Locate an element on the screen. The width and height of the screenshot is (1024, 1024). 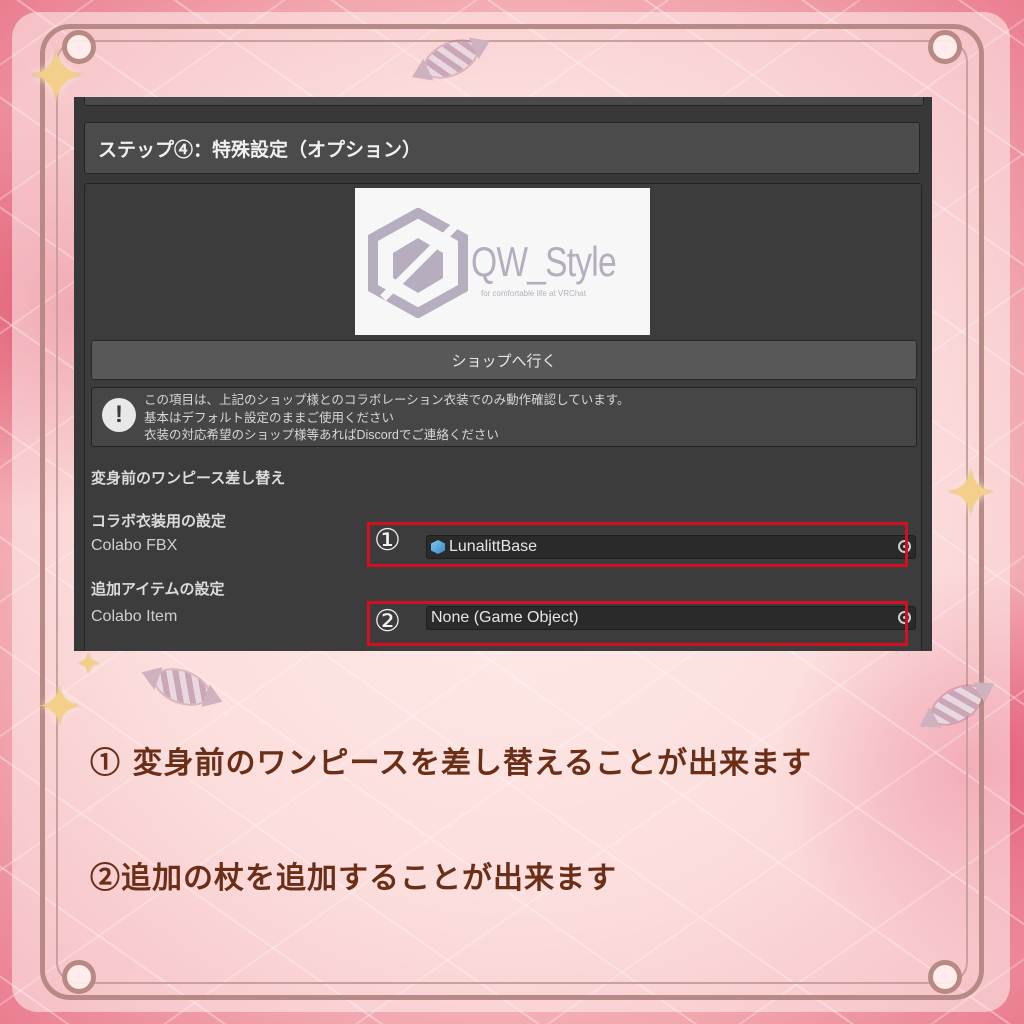
colabo-item-label: Colabo Item is located at coordinates (134, 616).